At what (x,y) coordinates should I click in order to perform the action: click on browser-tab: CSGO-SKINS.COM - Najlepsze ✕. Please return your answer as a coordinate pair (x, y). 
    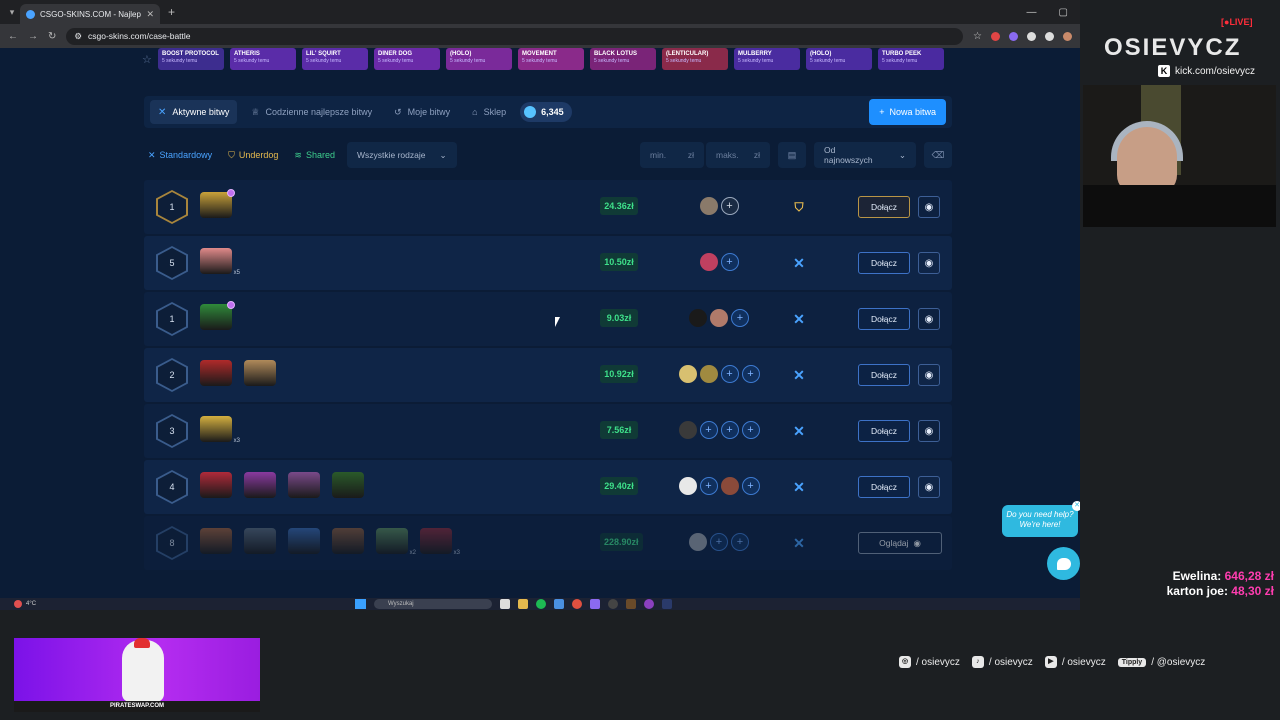
    Looking at the image, I should click on (90, 14).